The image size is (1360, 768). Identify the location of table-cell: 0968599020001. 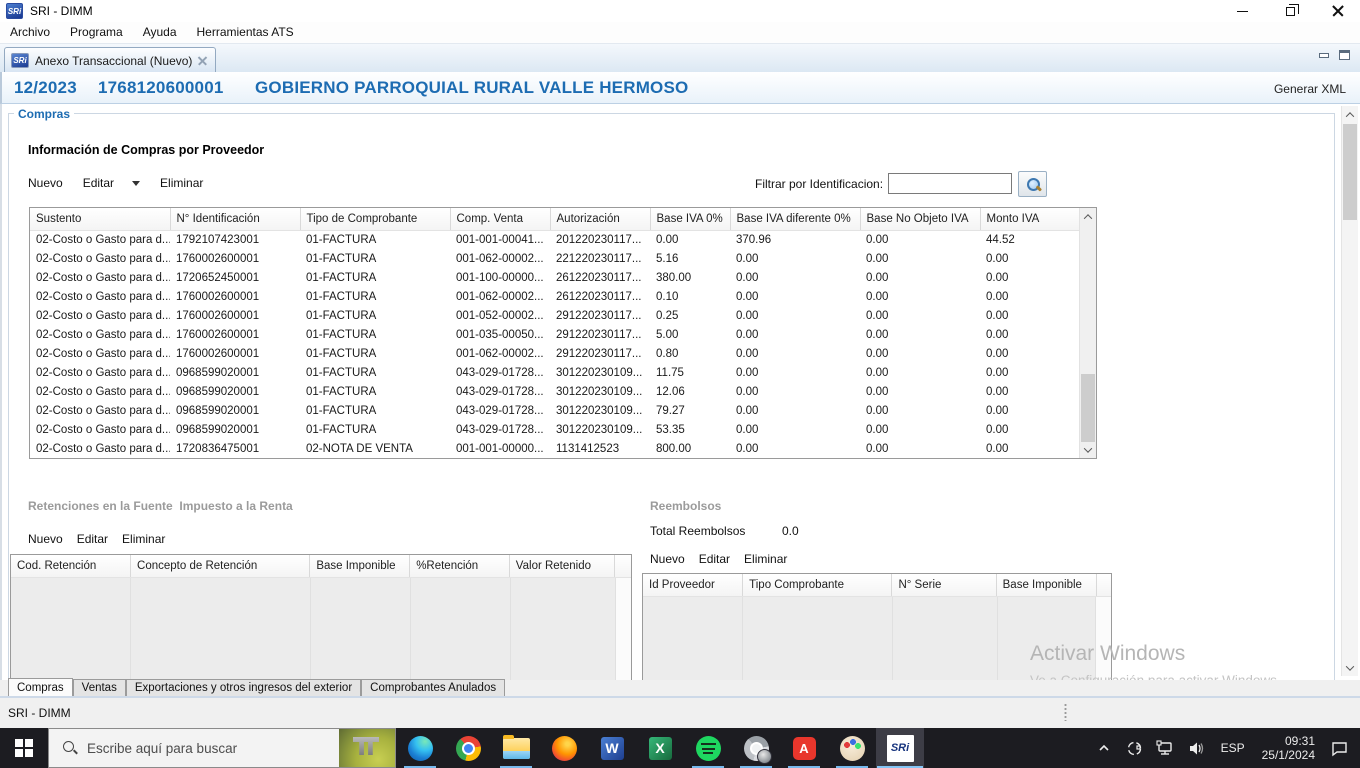
(235, 410).